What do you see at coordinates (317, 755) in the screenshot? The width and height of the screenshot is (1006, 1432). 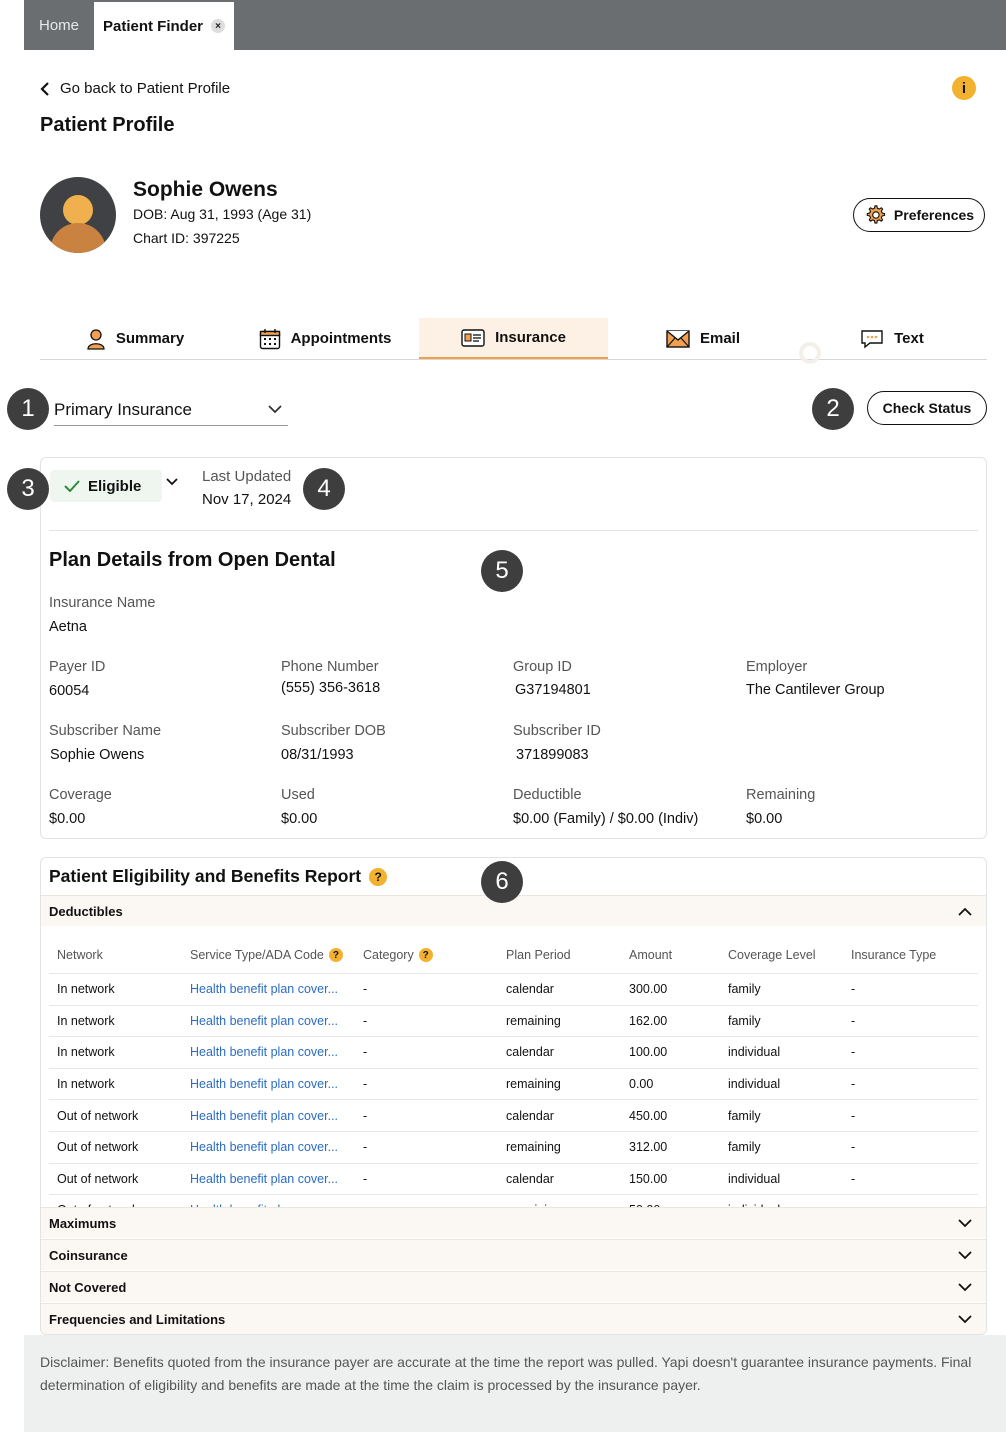 I see `subscriber-dob-value: 08/31/1993` at bounding box center [317, 755].